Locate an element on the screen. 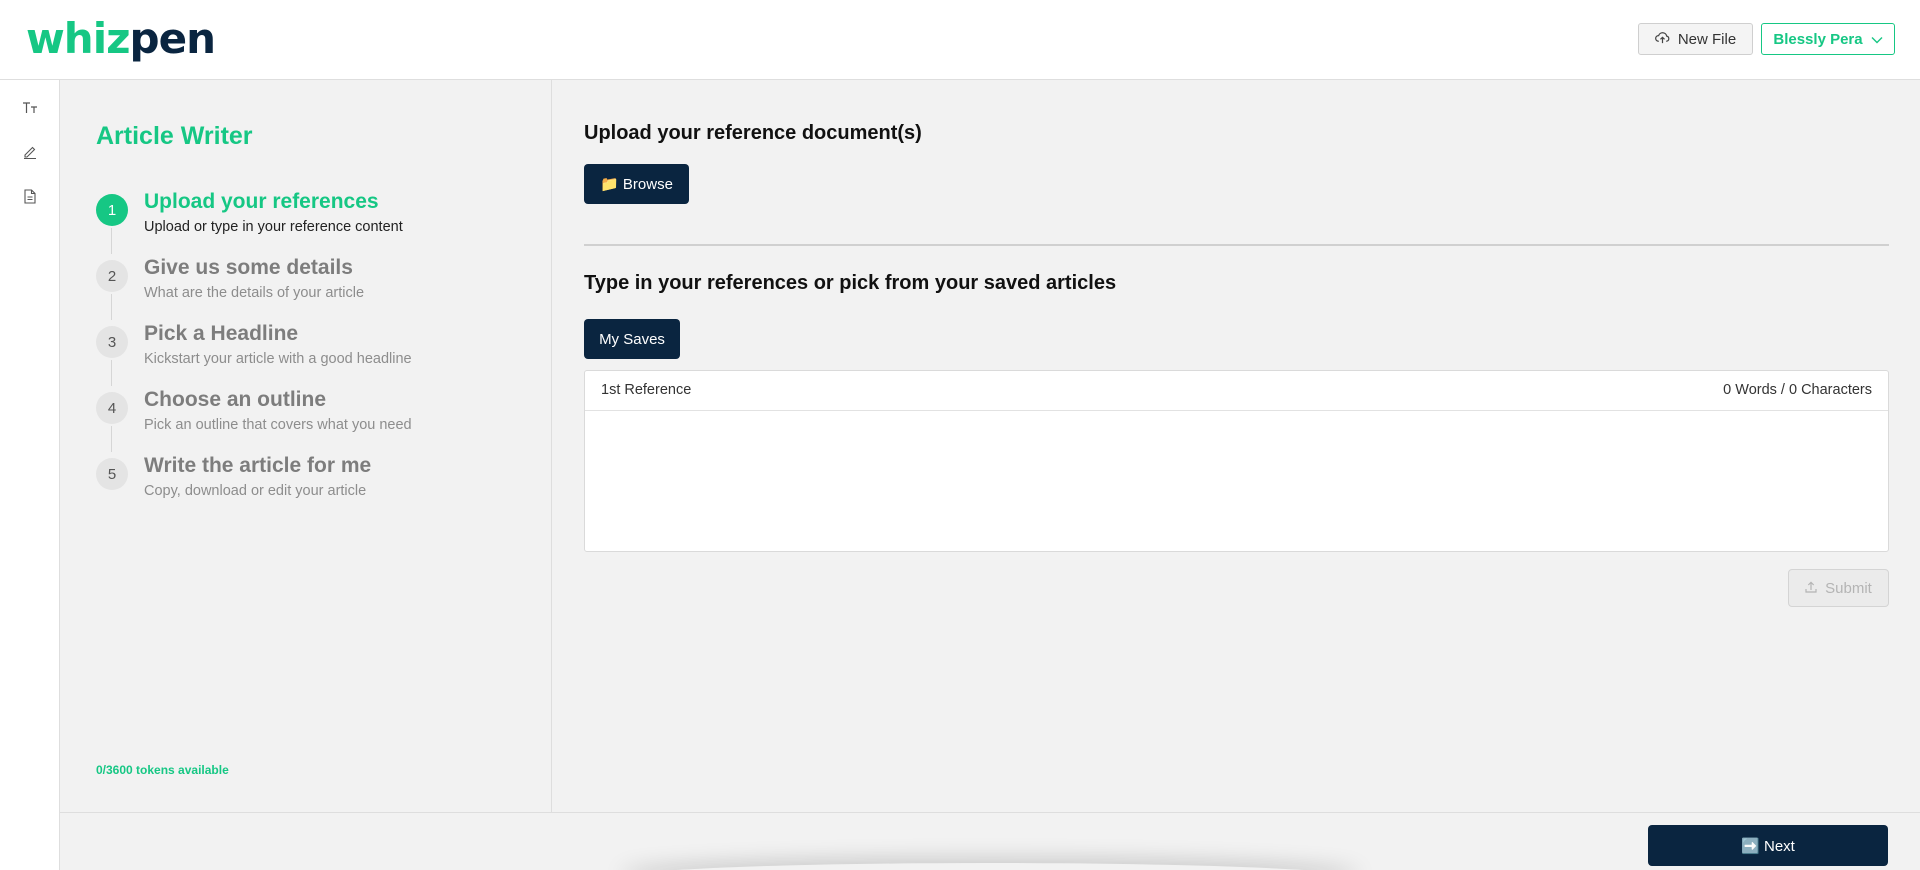 The height and width of the screenshot is (870, 1920). pencil-icon is located at coordinates (30, 152).